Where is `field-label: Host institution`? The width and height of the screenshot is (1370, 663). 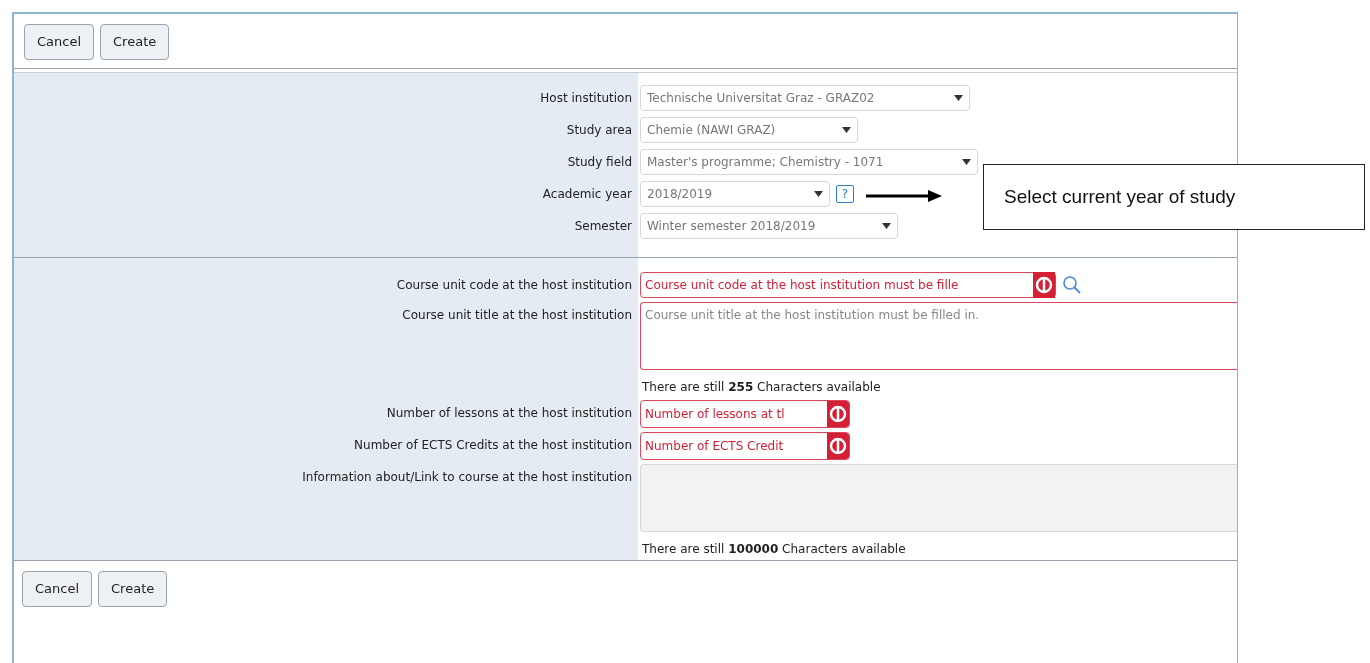 field-label: Host institution is located at coordinates (586, 98).